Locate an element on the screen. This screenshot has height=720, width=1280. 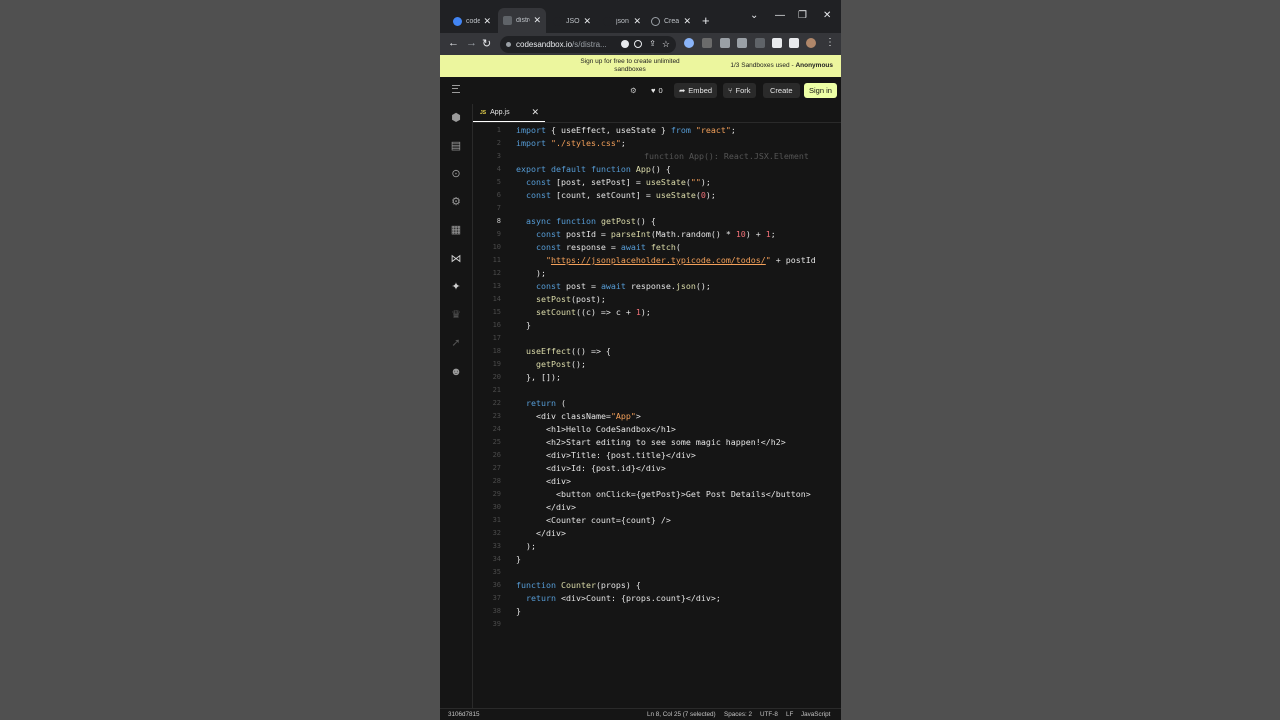
code-line: 8 async function getPost() { is located at coordinates (657, 221).